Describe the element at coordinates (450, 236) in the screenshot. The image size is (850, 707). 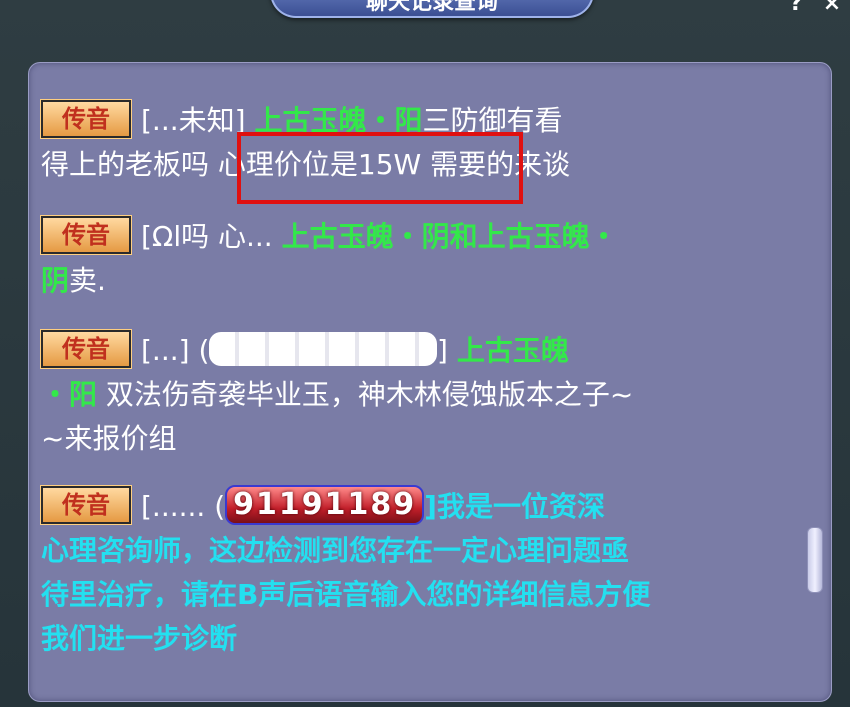
I see `item-link: 上古玉魄・阴和上古玉魄・` at that location.